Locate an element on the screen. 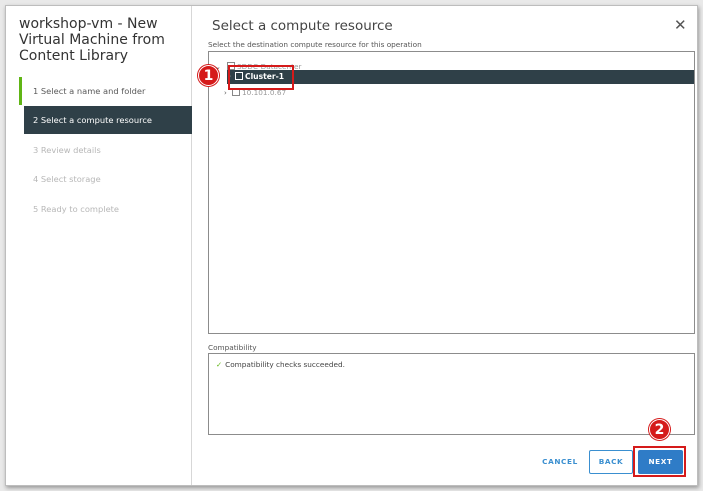 This screenshot has width=703, height=491. callout-2-highlight is located at coordinates (659, 461).